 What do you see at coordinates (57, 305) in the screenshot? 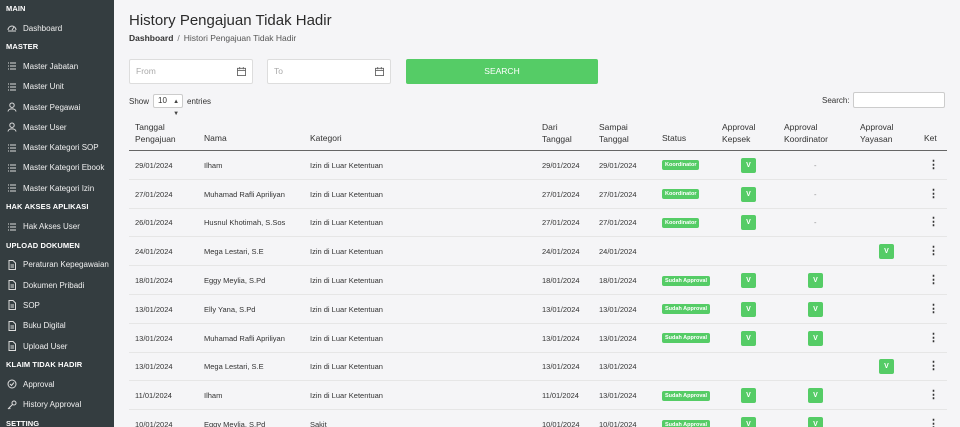
I see `sidebar-item-sop: SOP` at bounding box center [57, 305].